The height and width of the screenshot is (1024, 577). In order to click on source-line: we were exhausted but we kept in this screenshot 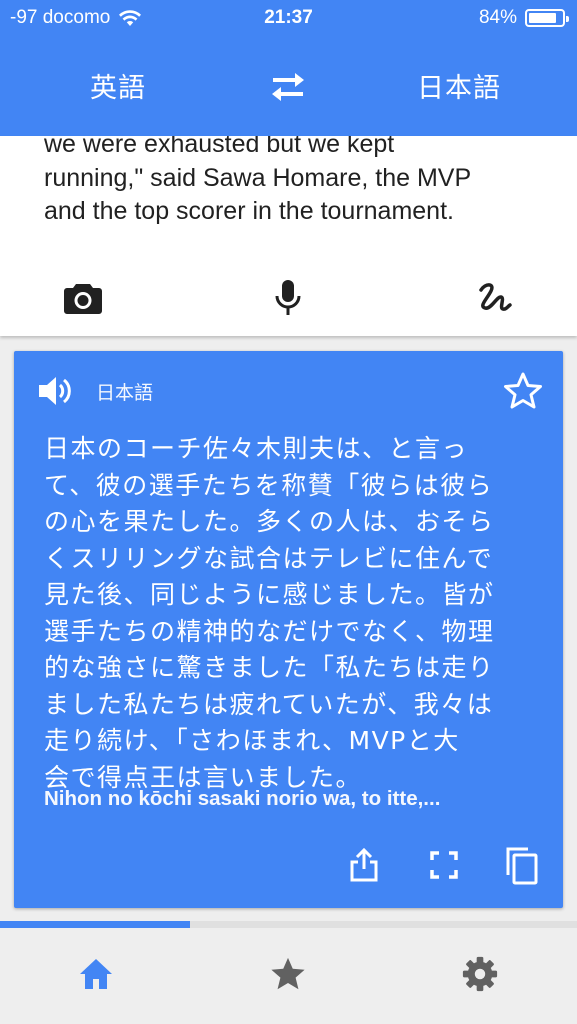, I will do `click(219, 147)`.